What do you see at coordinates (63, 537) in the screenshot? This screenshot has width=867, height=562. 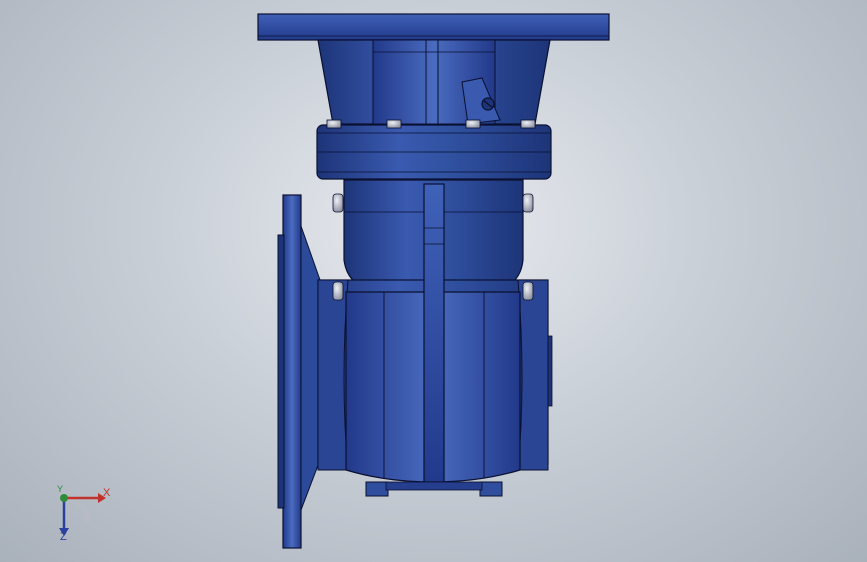 I see `z-axis-label: Z` at bounding box center [63, 537].